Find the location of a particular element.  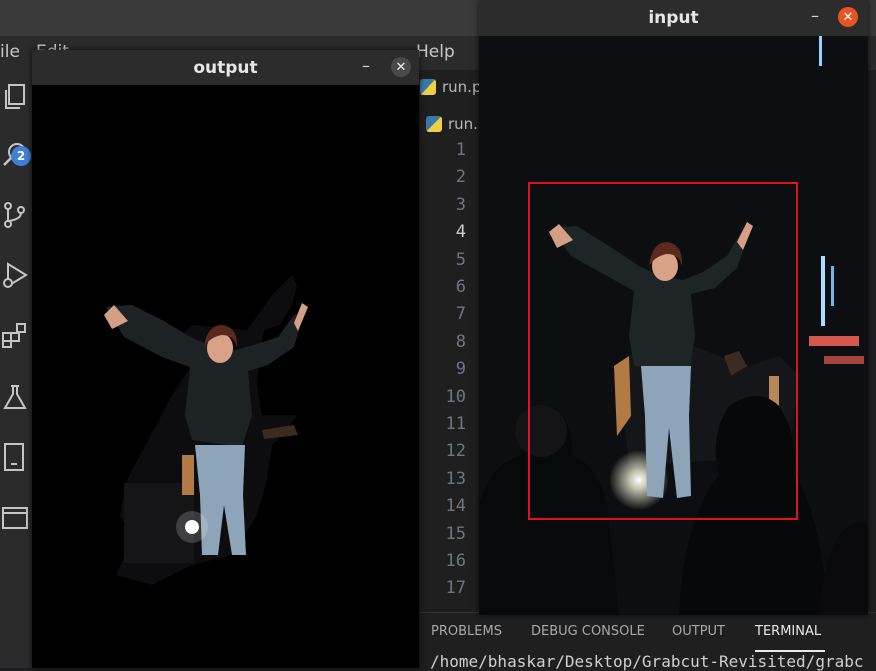

line-number: 5 is located at coordinates (460, 259).